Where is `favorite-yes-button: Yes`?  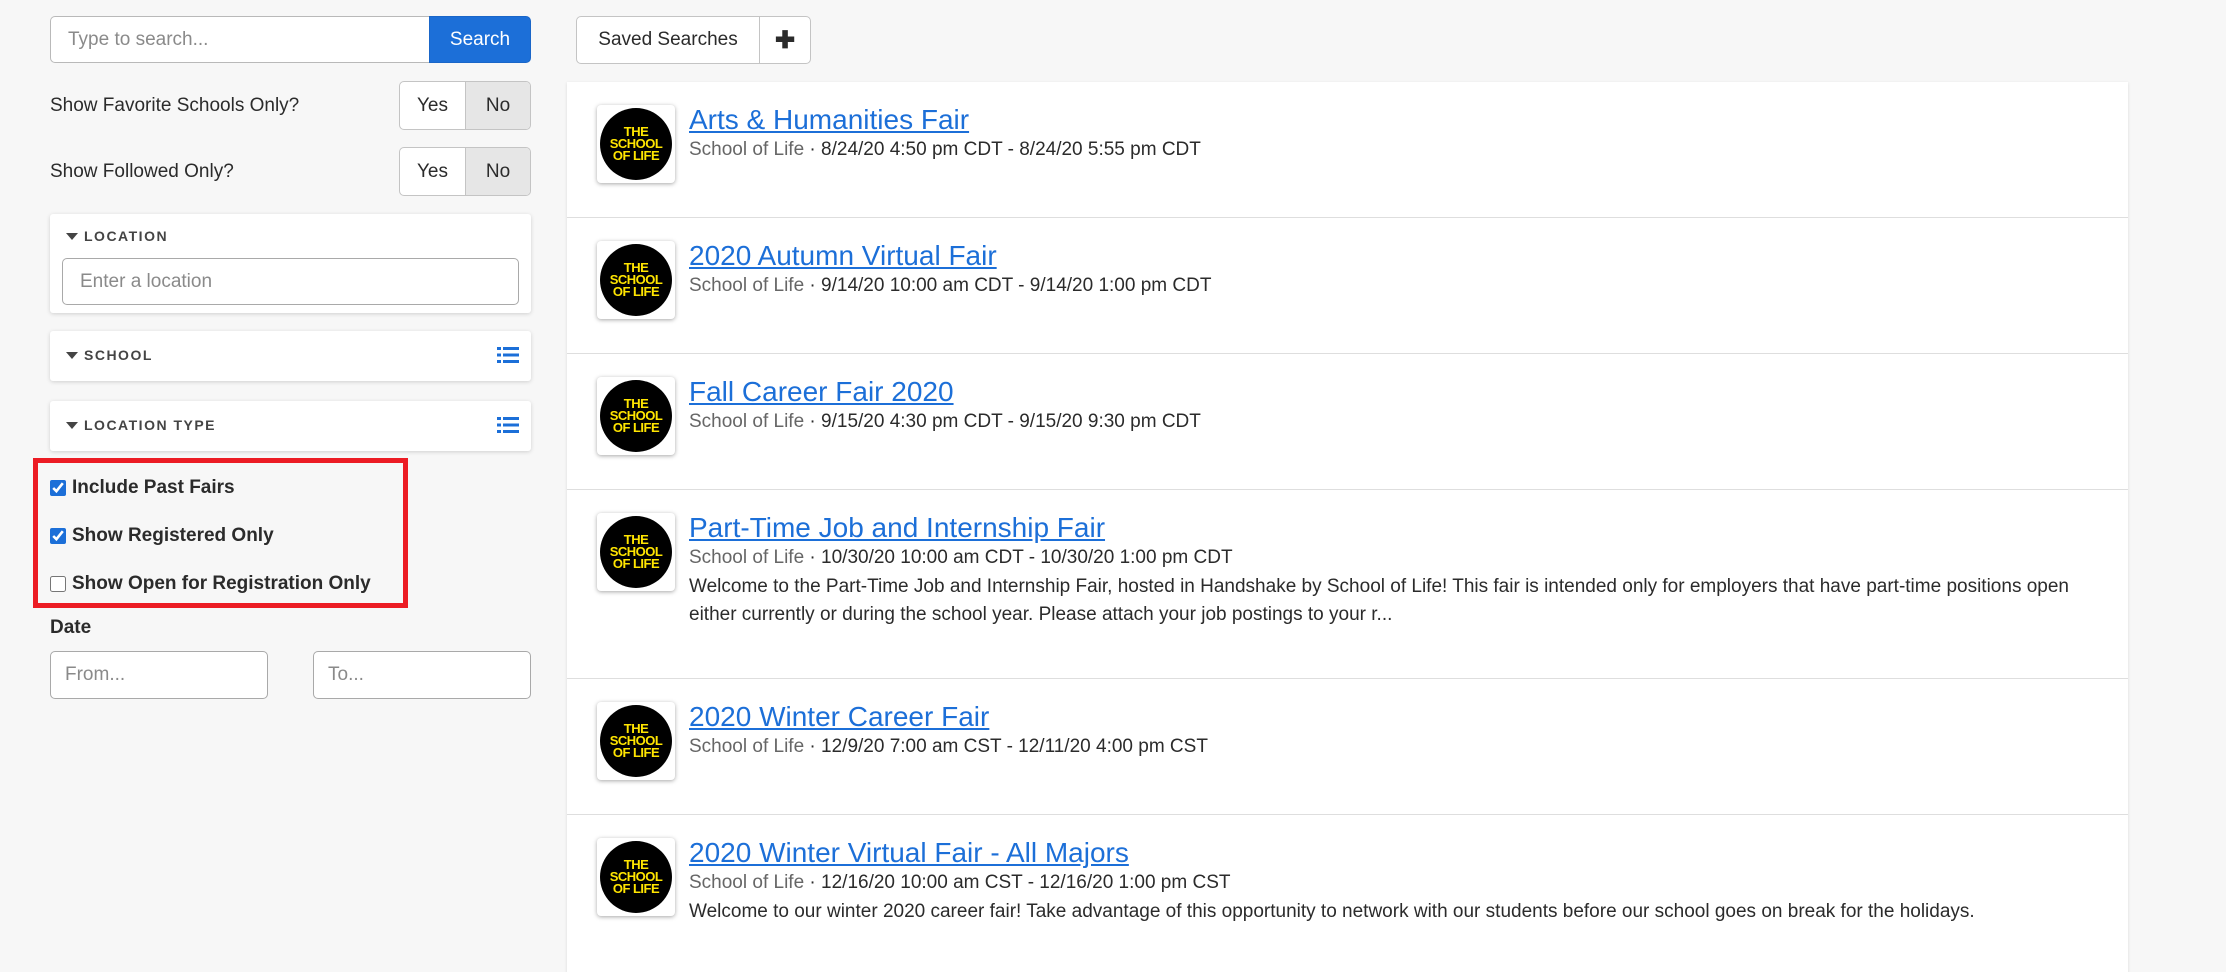
favorite-yes-button: Yes is located at coordinates (432, 105).